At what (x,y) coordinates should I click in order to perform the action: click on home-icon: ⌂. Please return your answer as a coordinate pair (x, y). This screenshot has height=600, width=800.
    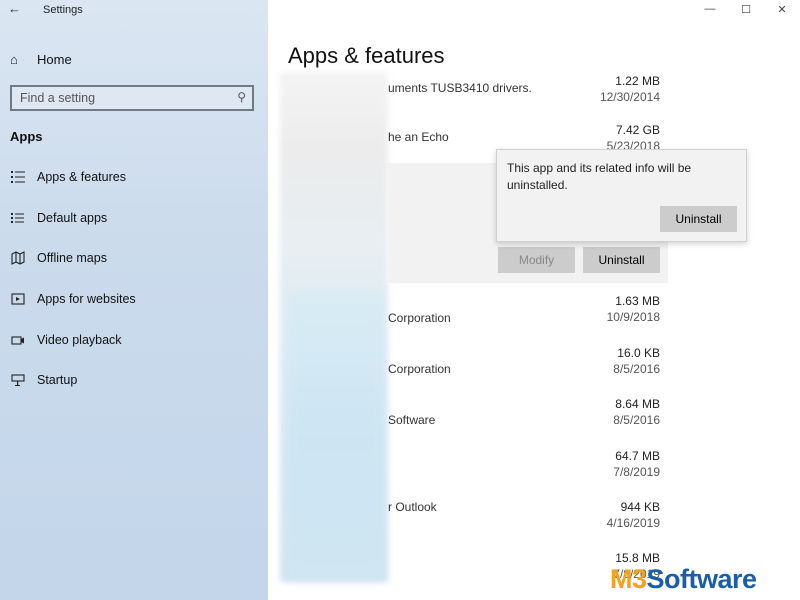
    Looking at the image, I should click on (14, 59).